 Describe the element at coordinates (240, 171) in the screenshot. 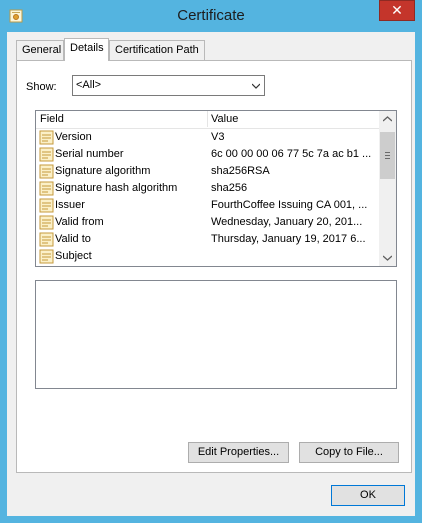

I see `field-value: sha256RSA` at that location.